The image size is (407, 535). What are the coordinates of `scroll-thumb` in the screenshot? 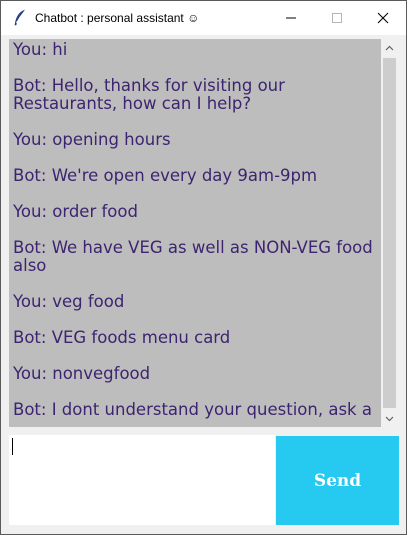 It's located at (389, 233).